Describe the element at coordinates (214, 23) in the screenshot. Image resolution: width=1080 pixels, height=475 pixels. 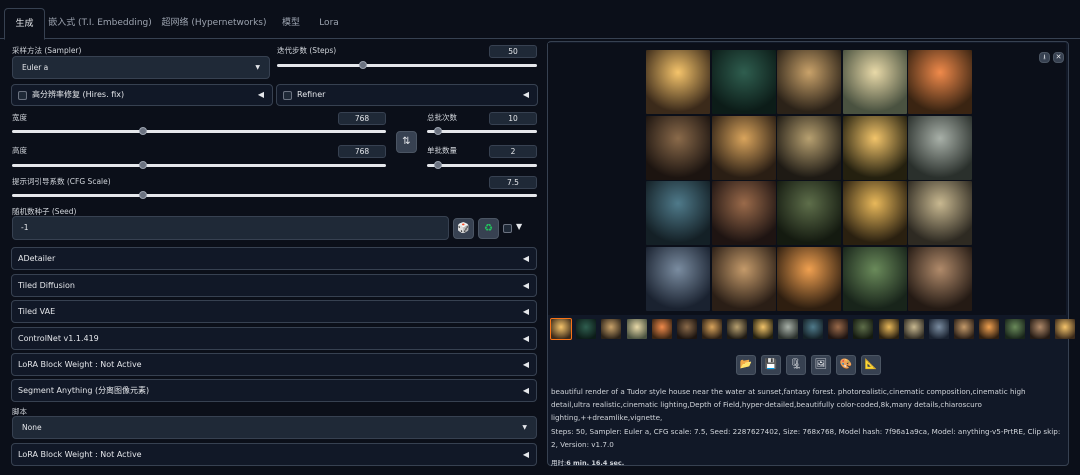
I see `tab-hypernetworks: 超网络 (Hypernetworks)` at that location.